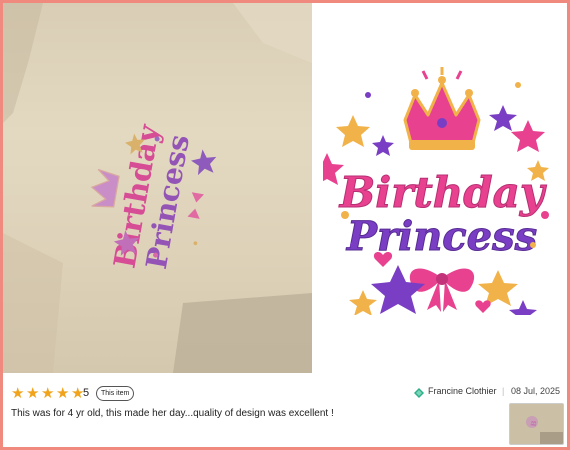 This screenshot has width=570, height=450. I want to click on thumbnail-image: B, so click(536, 424).